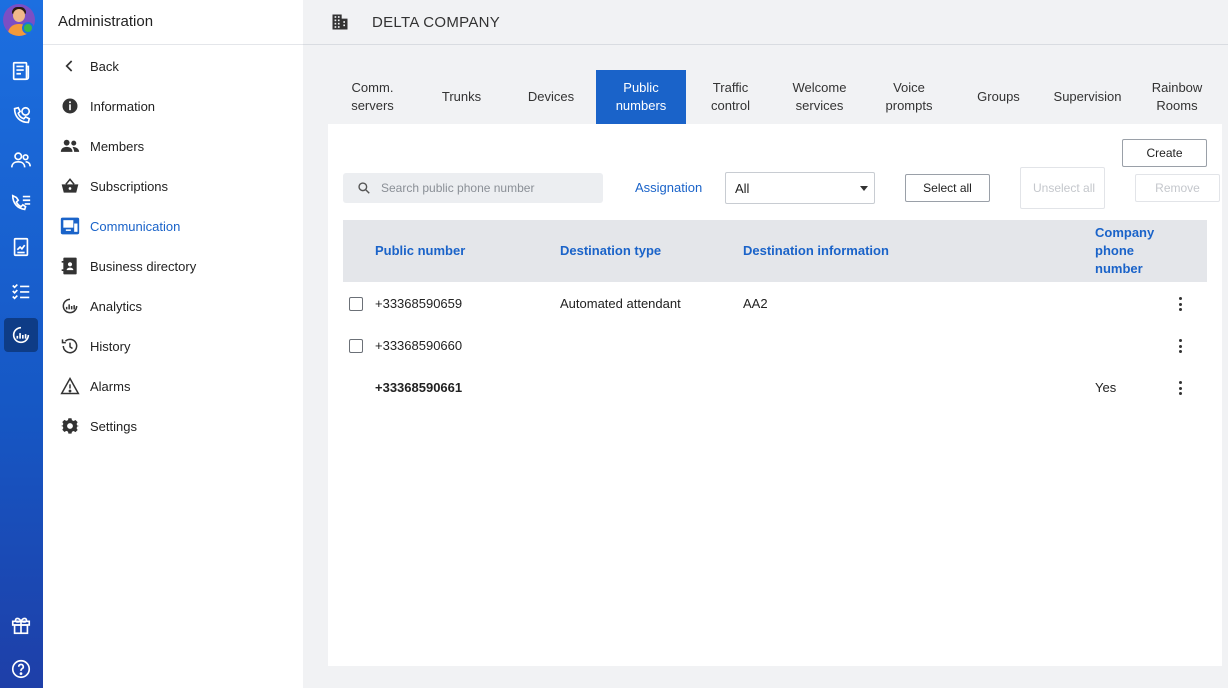  I want to click on sidebar-item-label: Members, so click(117, 146).